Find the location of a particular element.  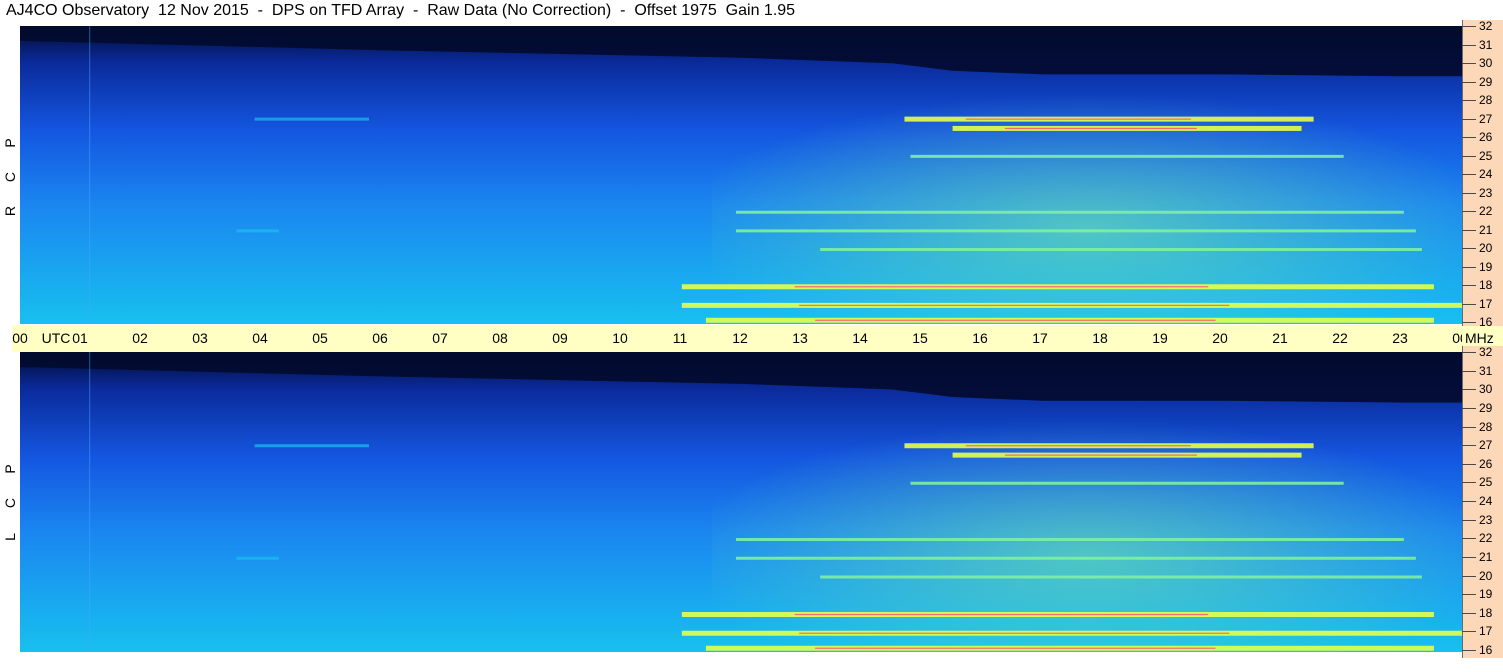

freq-tick-label: 30 is located at coordinates (1486, 389).